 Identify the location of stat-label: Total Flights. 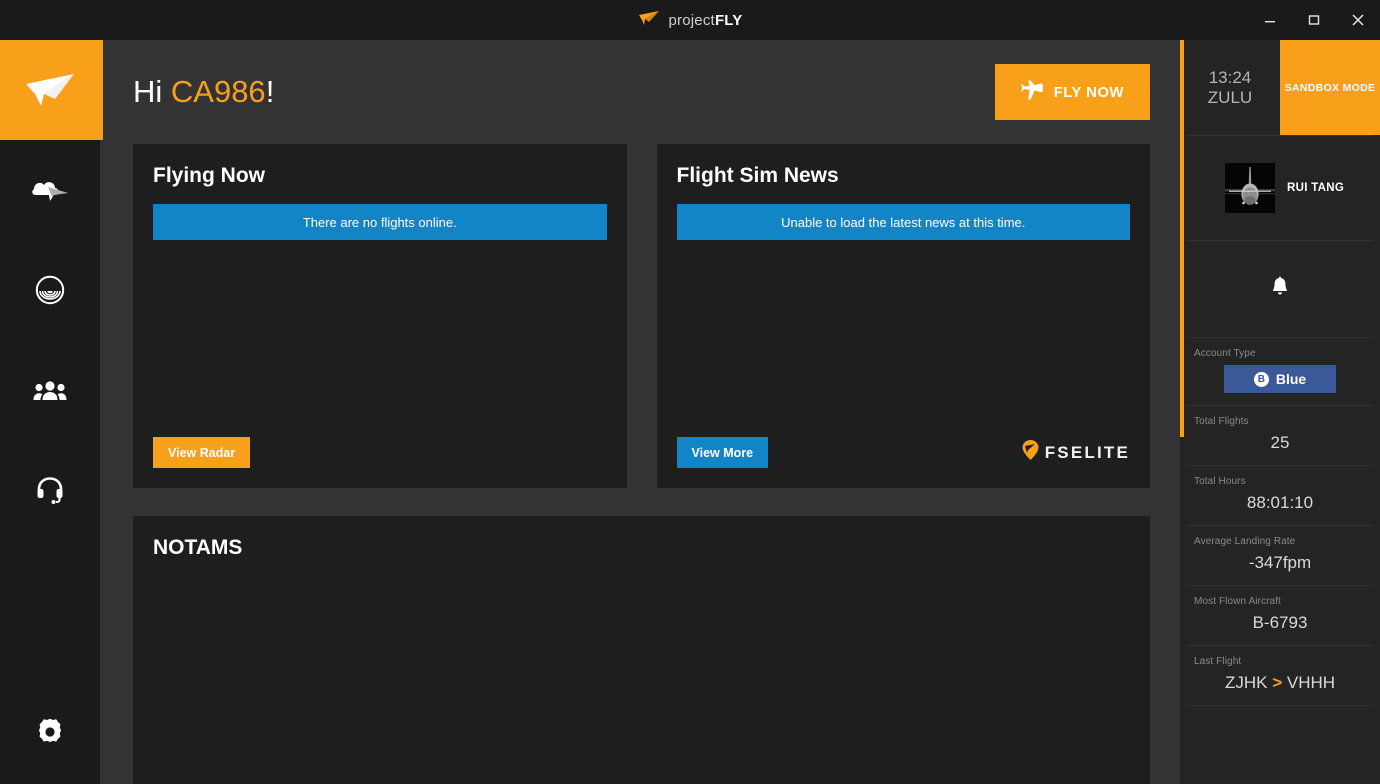
(1221, 421).